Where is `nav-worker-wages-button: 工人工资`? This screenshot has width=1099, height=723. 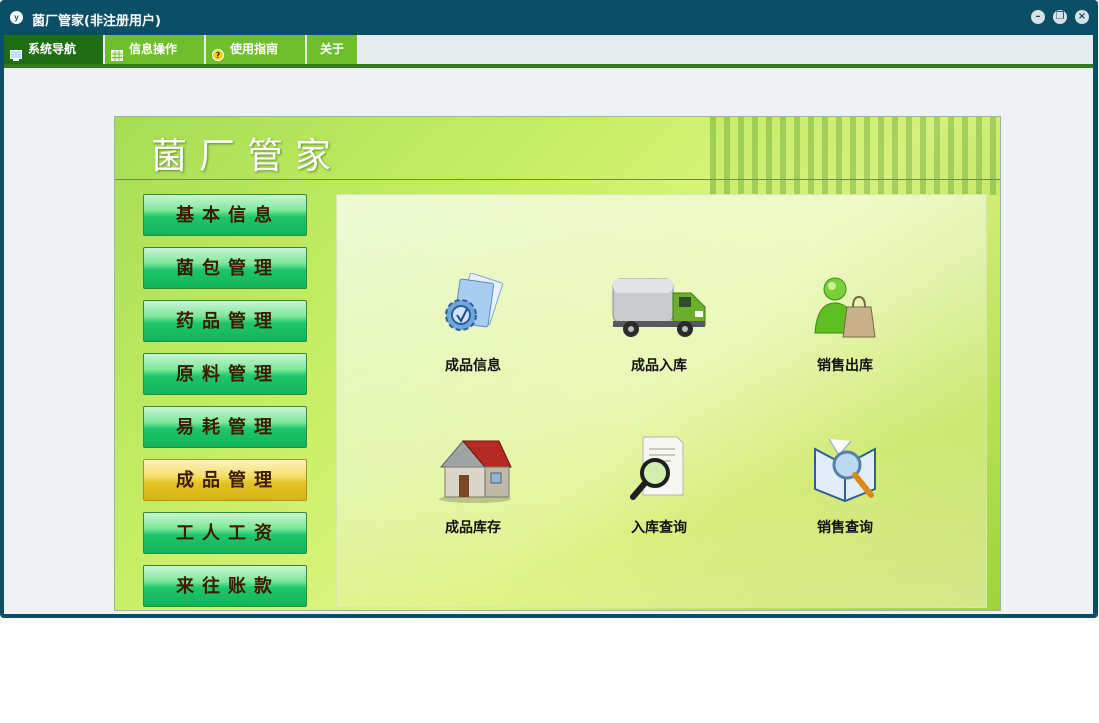 nav-worker-wages-button: 工人工资 is located at coordinates (225, 533).